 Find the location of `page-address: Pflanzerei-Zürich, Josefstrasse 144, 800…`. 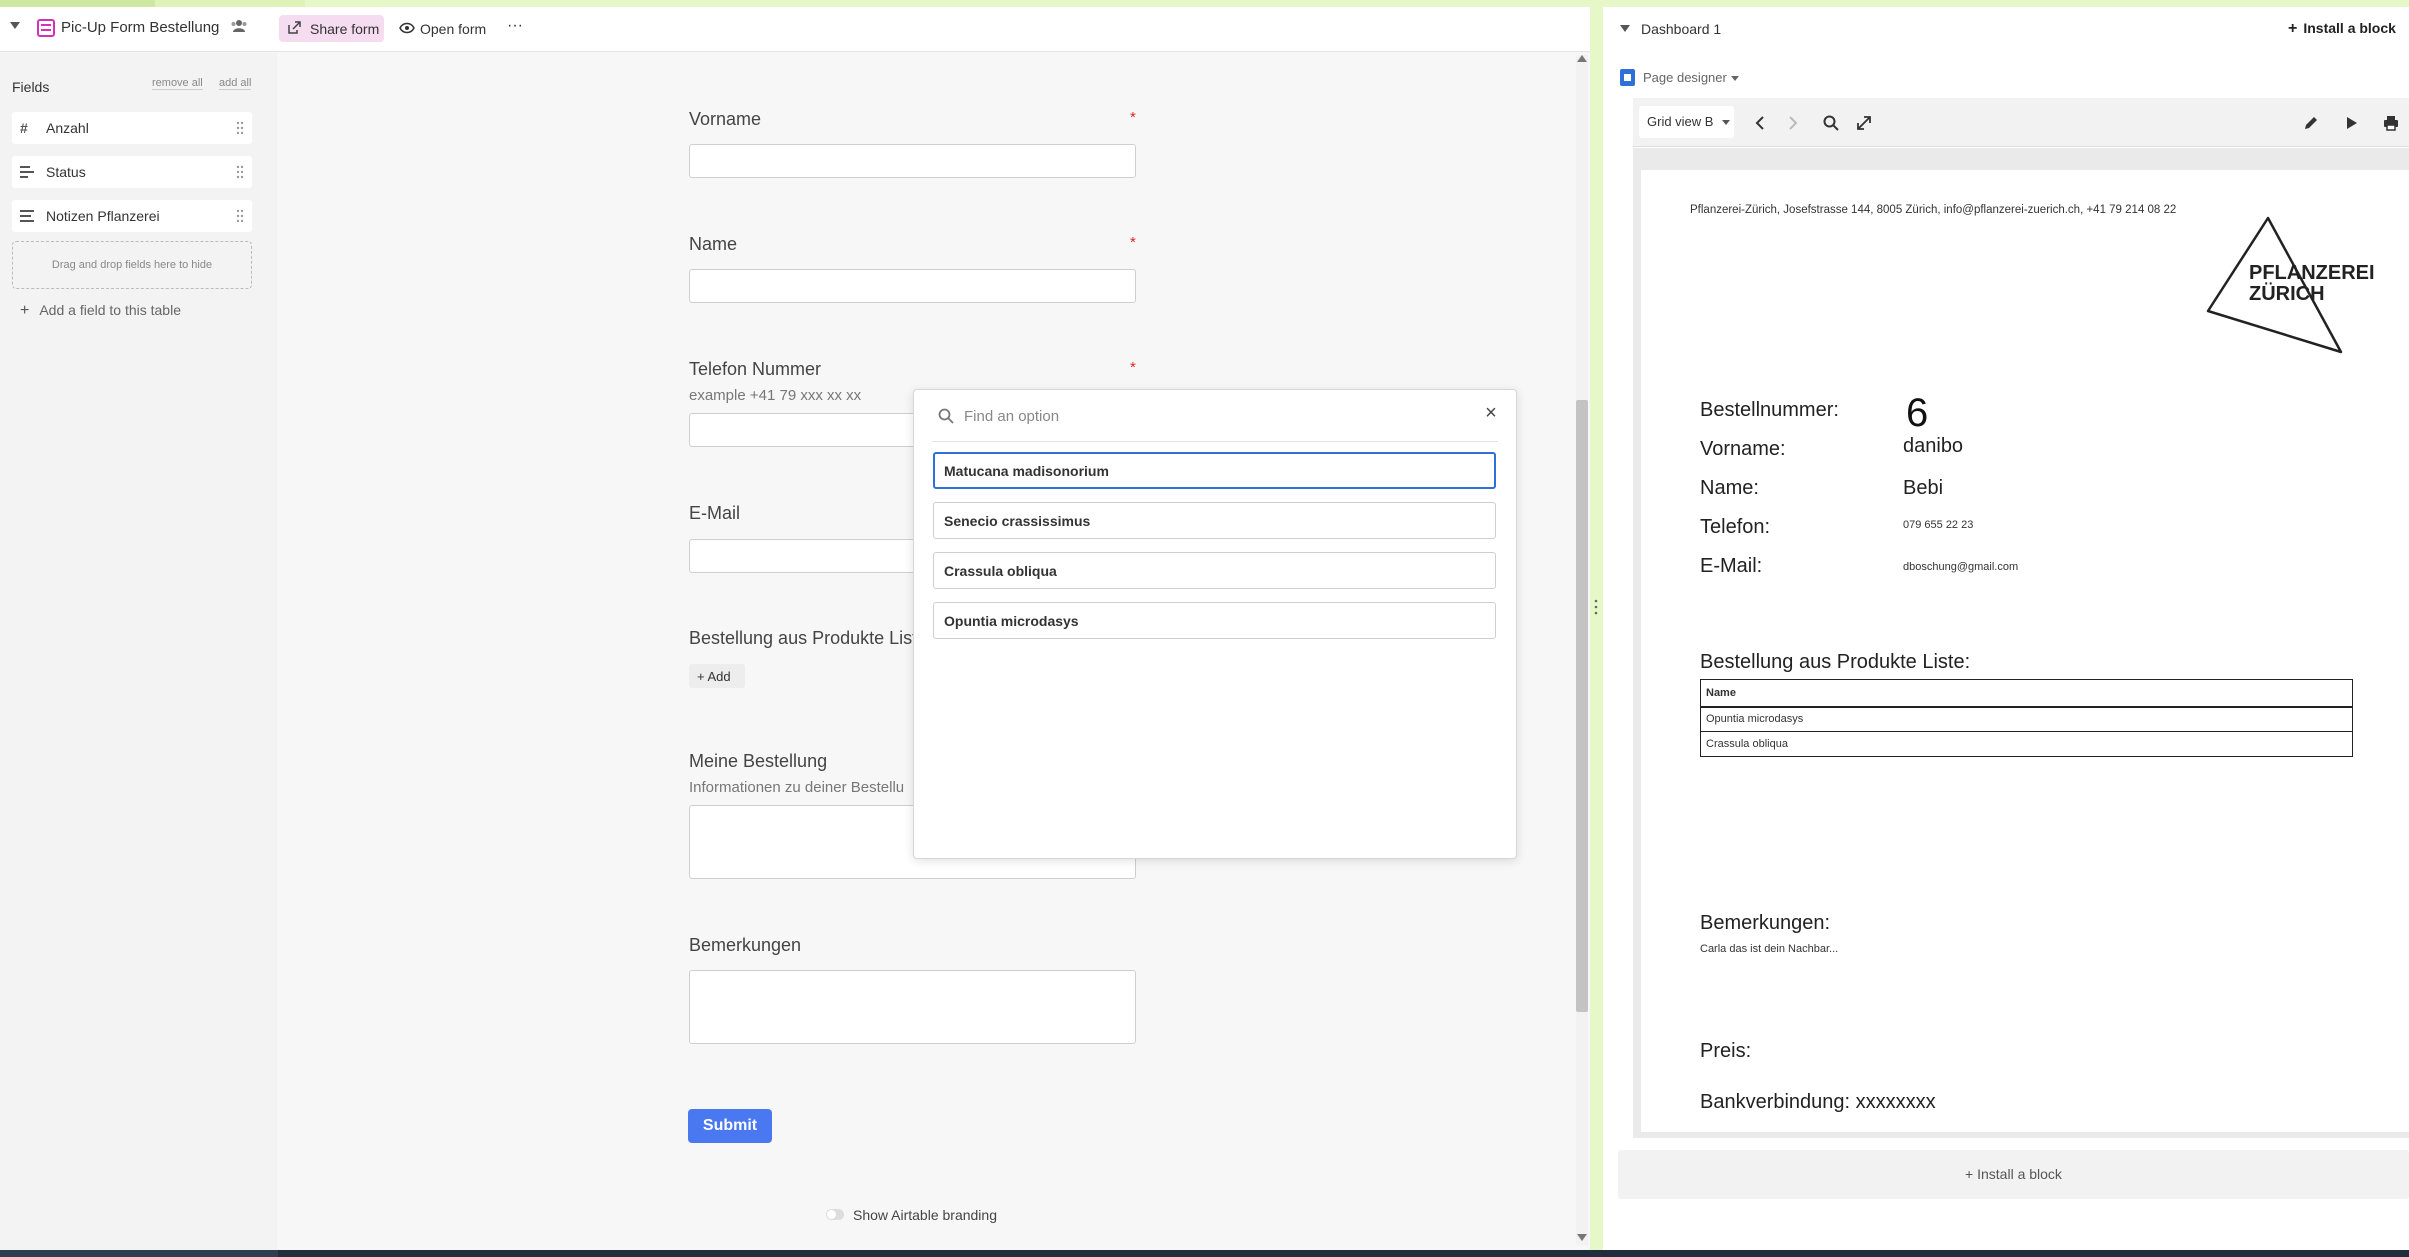

page-address: Pflanzerei-Zürich, Josefstrasse 144, 800… is located at coordinates (1933, 210).